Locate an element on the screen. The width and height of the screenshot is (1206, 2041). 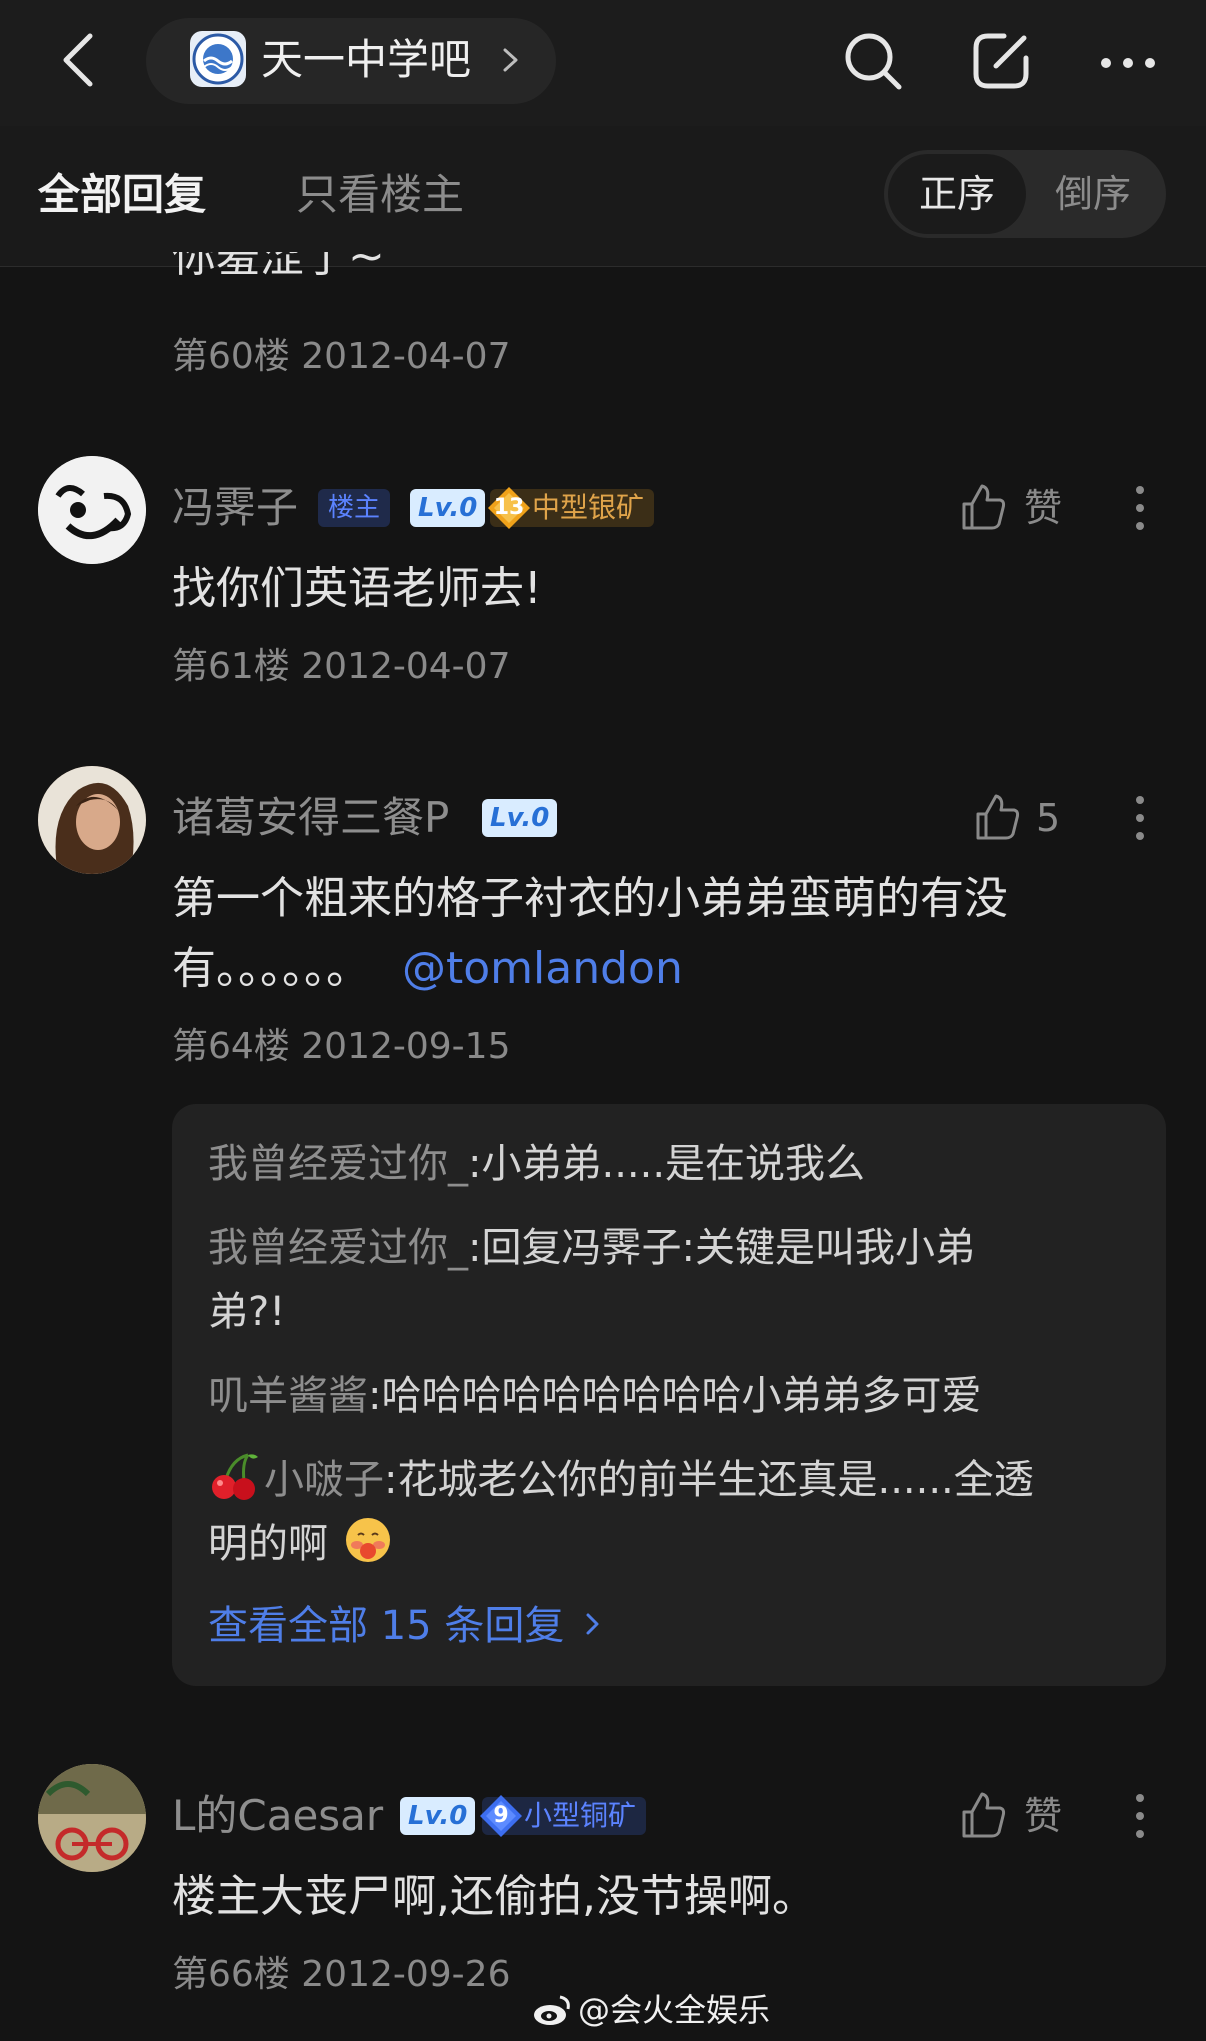
post-text: 找你们英语老师去! is located at coordinates (357, 588).